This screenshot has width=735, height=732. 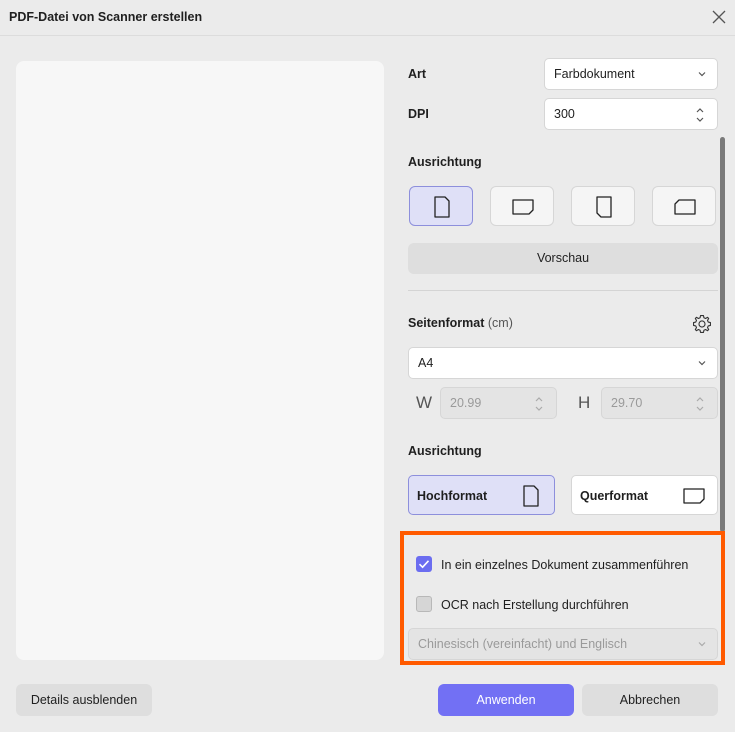 What do you see at coordinates (627, 403) in the screenshot?
I see `height-value: 29.70` at bounding box center [627, 403].